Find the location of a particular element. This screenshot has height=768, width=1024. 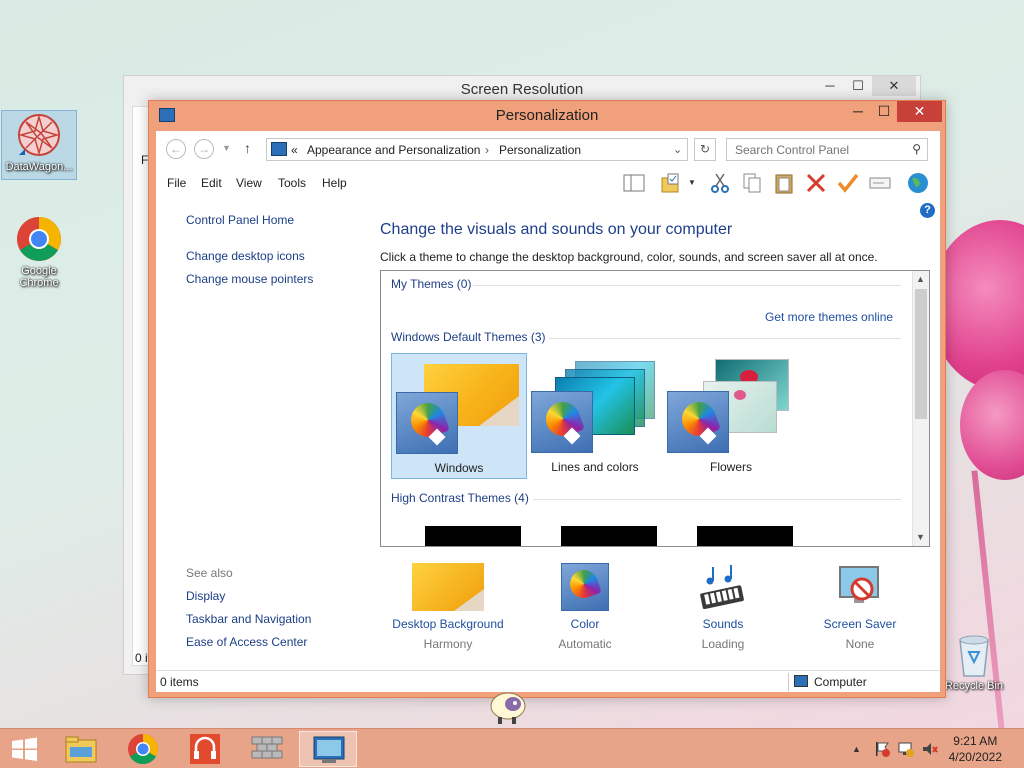

desktop-icon-chrome: Google Chrome is located at coordinates (39, 252).